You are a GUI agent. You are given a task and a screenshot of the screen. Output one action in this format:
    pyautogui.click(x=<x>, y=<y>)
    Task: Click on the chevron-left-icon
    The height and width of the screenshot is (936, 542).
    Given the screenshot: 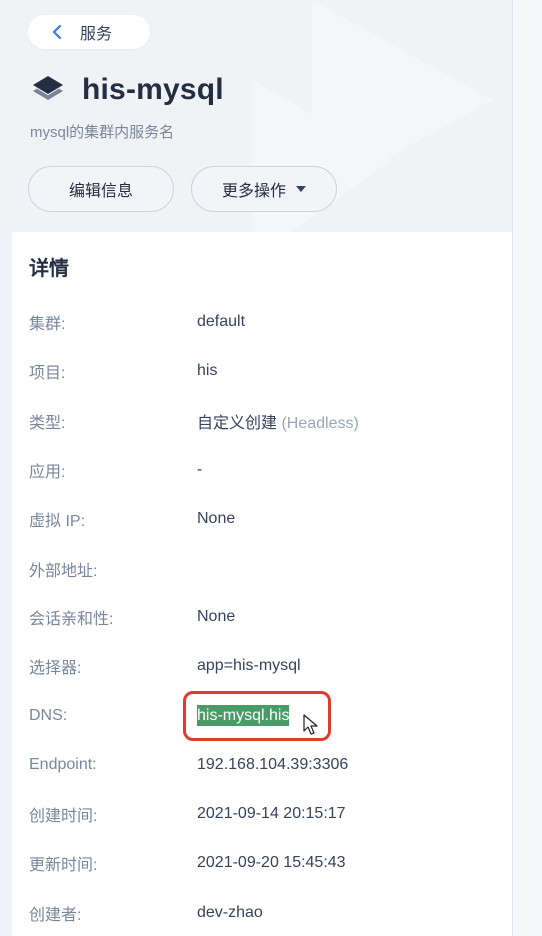 What is the action you would take?
    pyautogui.click(x=57, y=32)
    